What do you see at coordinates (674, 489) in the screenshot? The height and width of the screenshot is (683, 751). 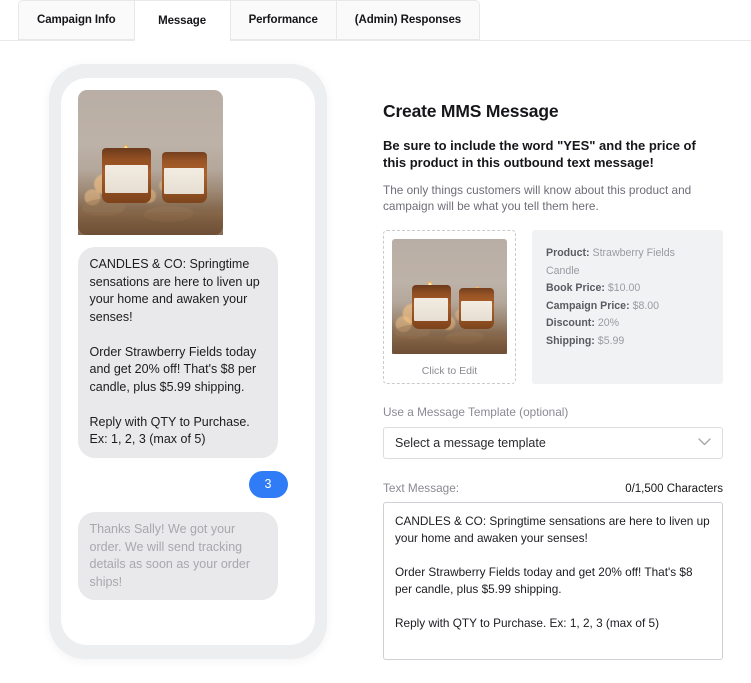 I see `character-counter: 0/1,500 Characters` at bounding box center [674, 489].